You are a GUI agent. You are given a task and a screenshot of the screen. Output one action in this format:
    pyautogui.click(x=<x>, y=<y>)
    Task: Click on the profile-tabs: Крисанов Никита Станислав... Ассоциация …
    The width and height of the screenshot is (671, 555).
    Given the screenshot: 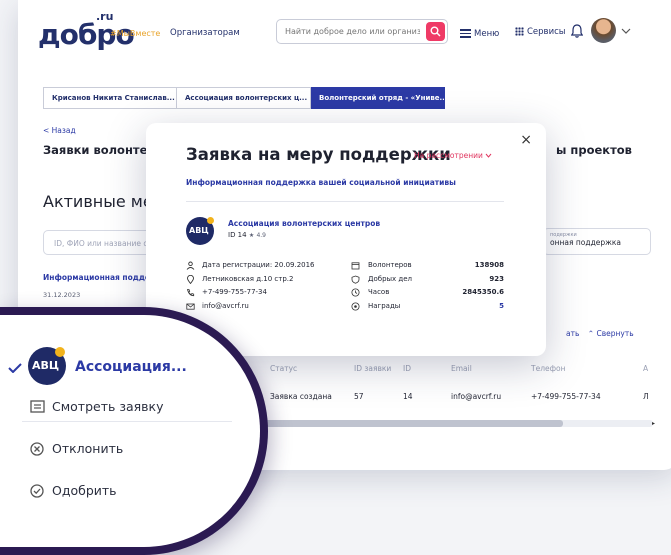 What is the action you would take?
    pyautogui.click(x=244, y=98)
    